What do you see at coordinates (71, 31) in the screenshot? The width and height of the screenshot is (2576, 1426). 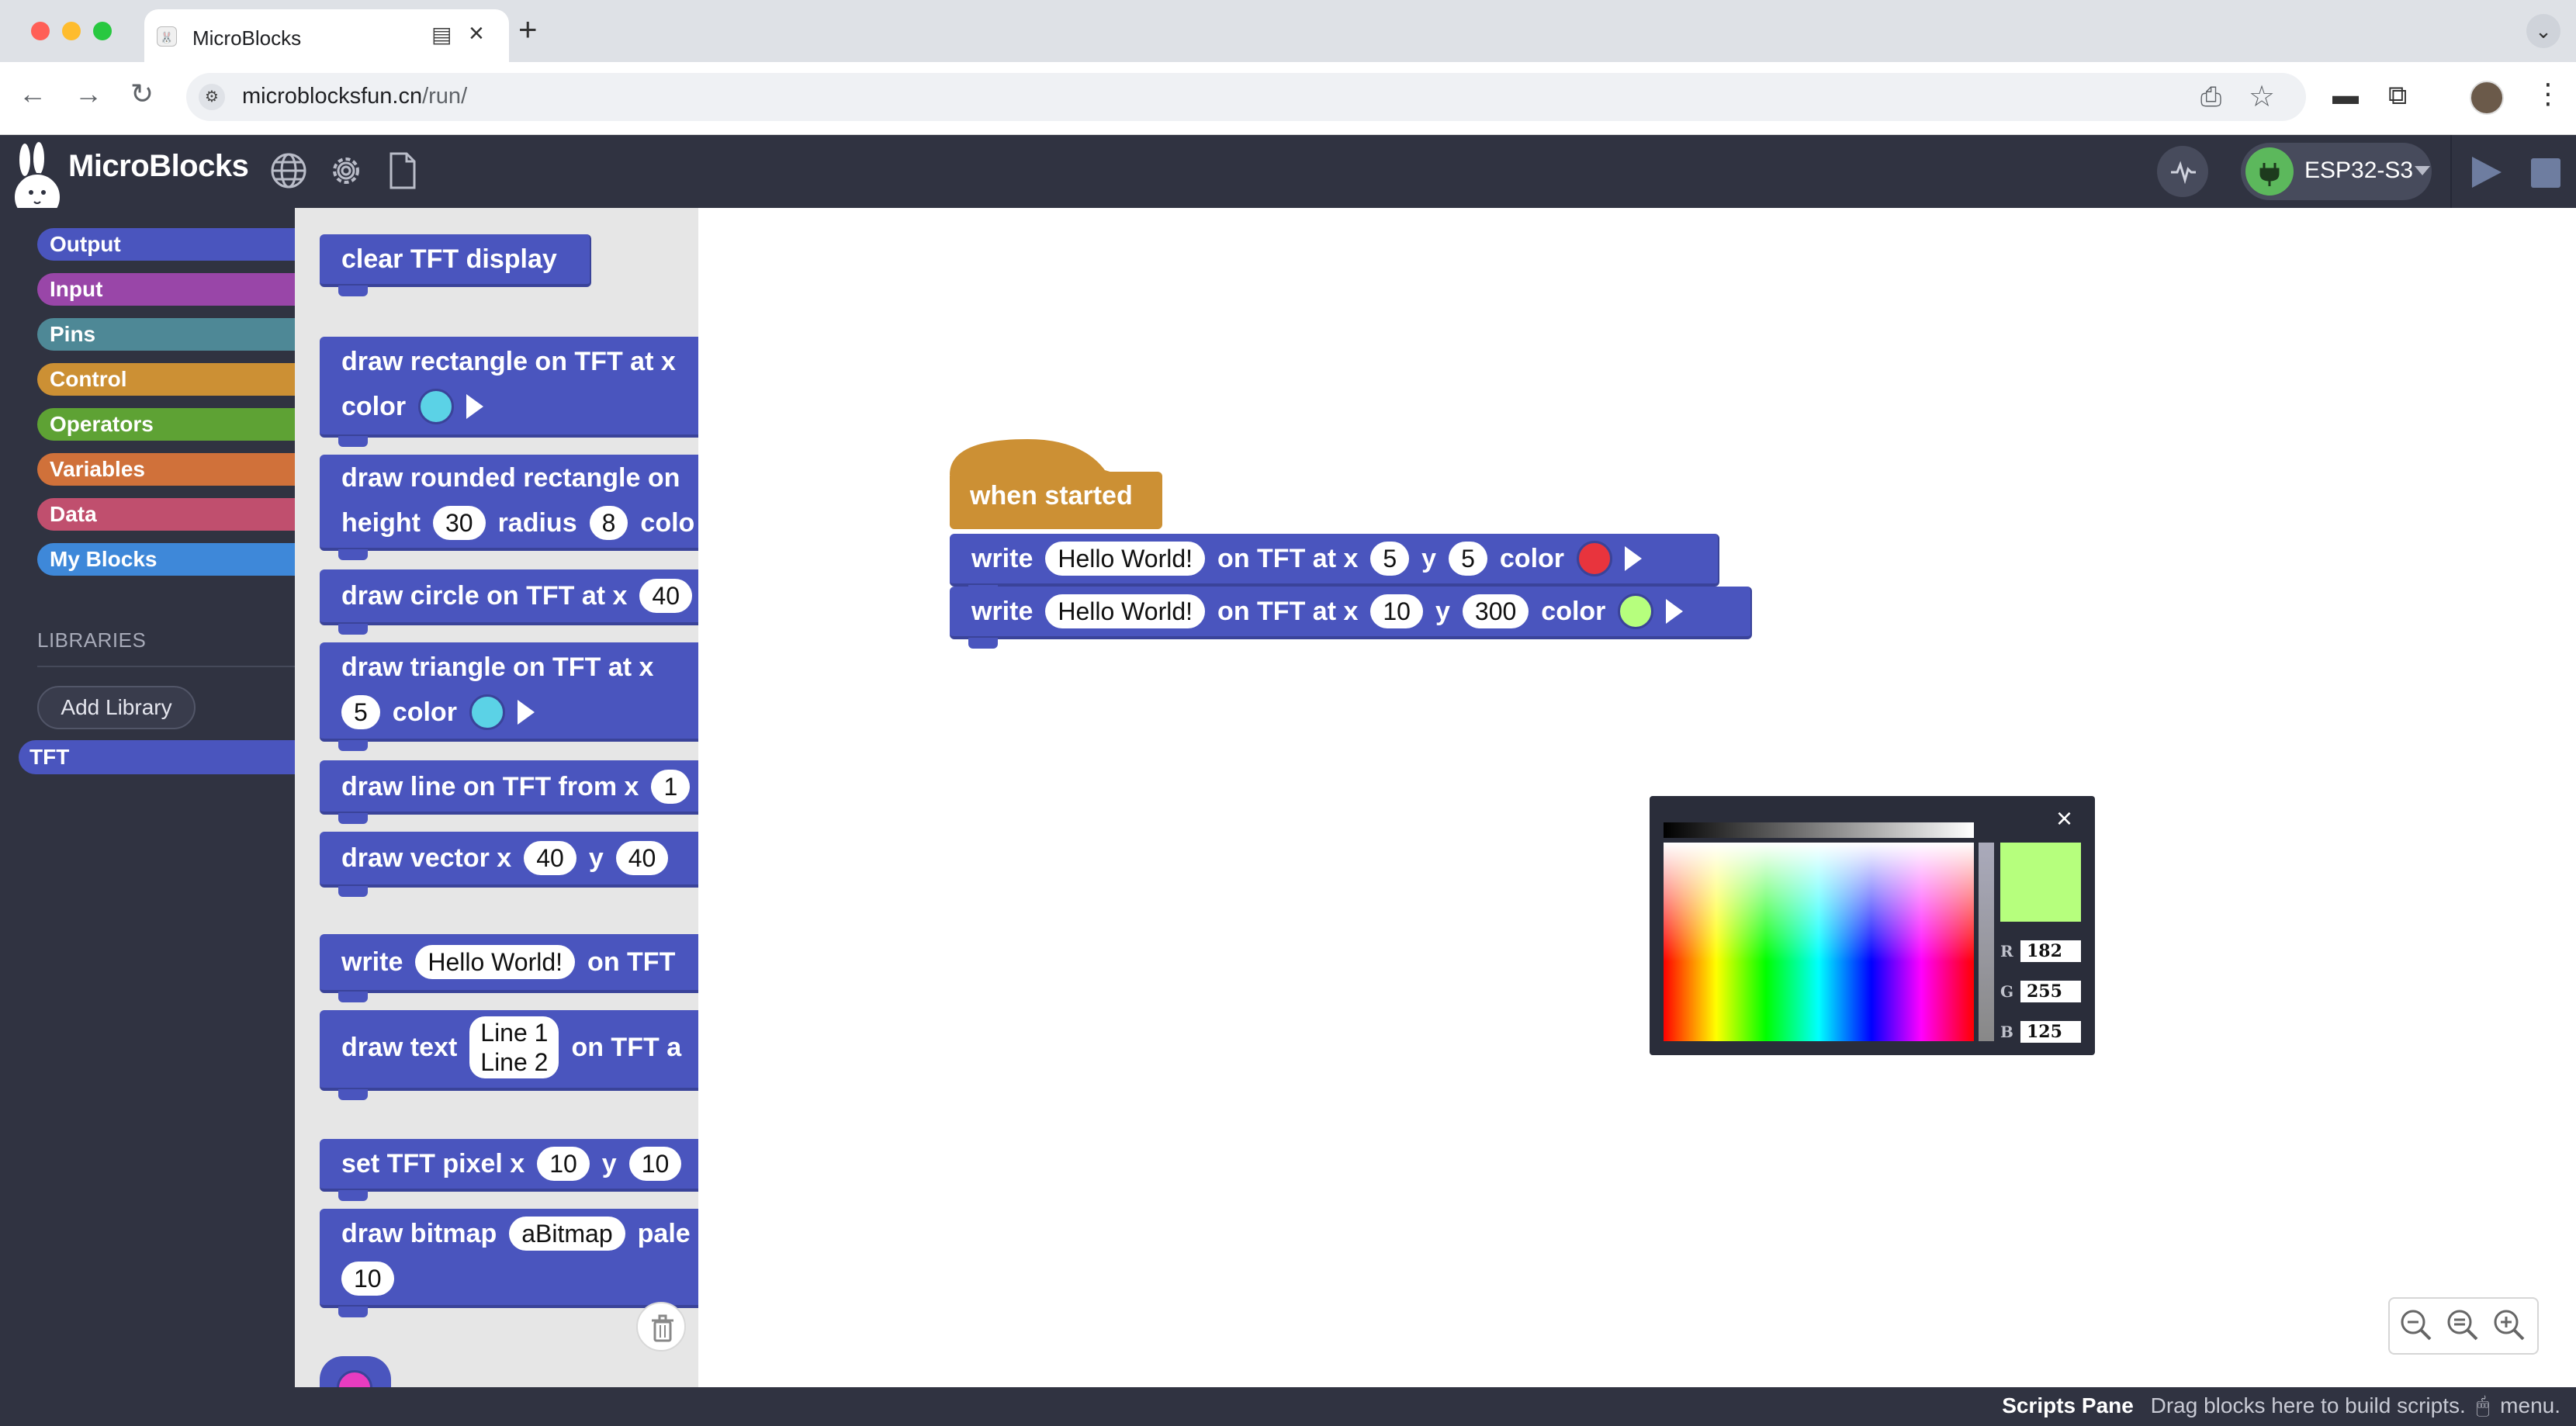 I see `window-minimize-button` at bounding box center [71, 31].